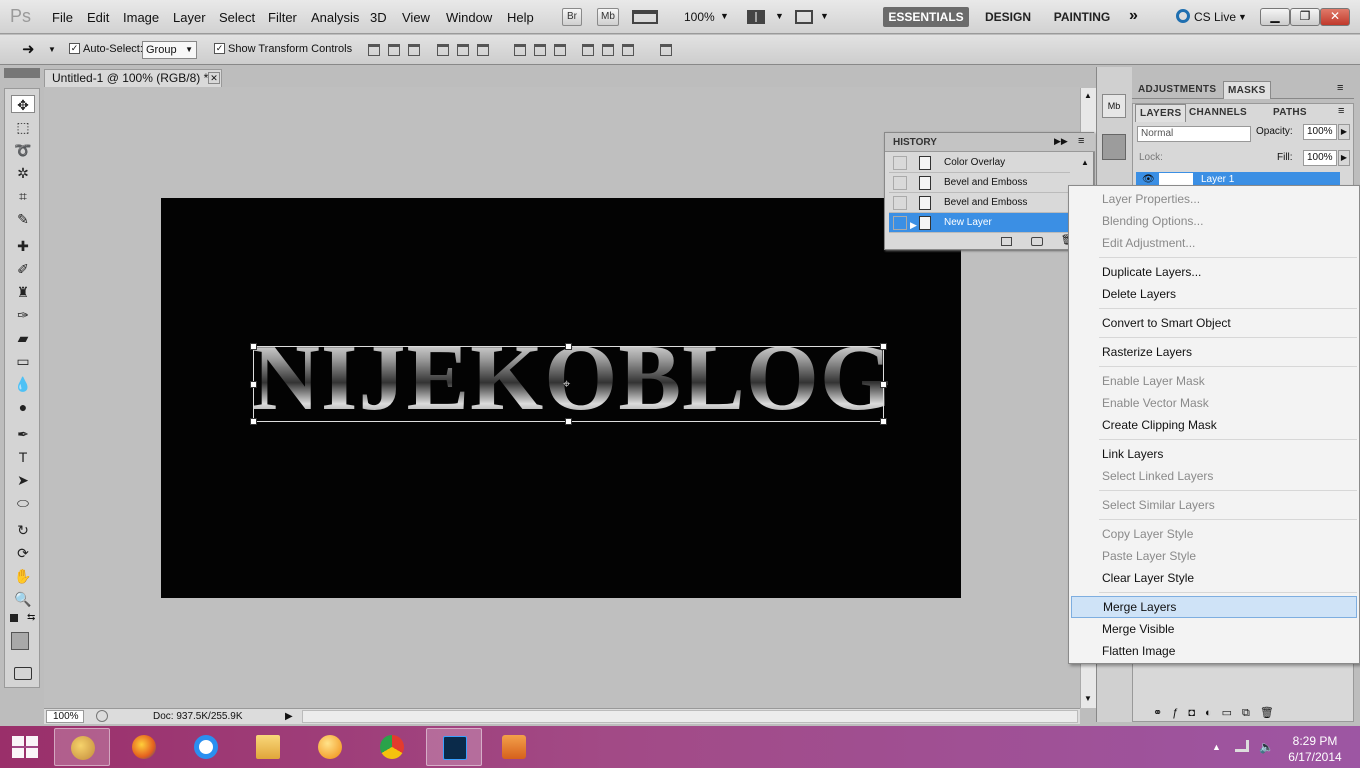  What do you see at coordinates (23, 530) in the screenshot?
I see `3d-rotate-tool-icon: ↻` at bounding box center [23, 530].